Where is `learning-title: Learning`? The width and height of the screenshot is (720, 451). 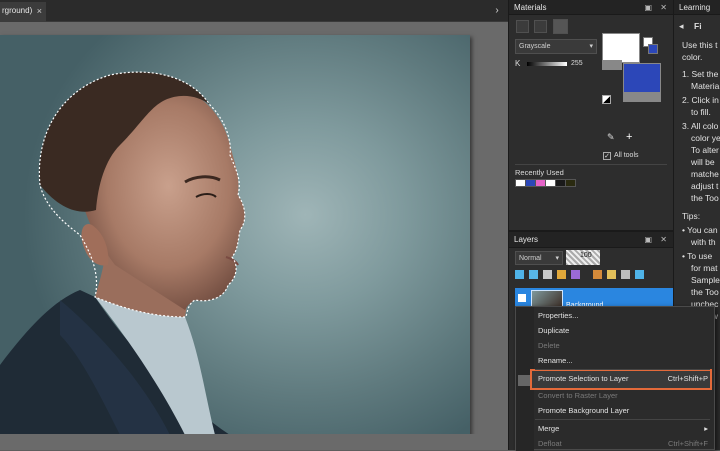 learning-title: Learning is located at coordinates (695, 7).